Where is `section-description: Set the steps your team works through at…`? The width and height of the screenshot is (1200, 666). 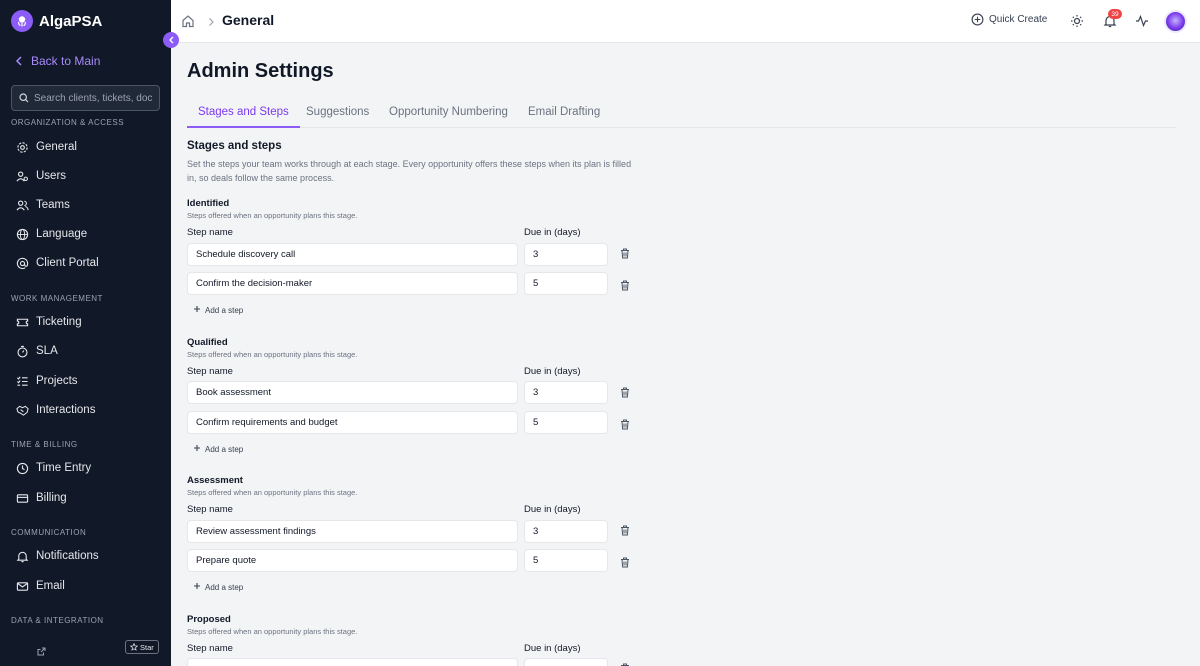 section-description: Set the steps your team works through at… is located at coordinates (409, 171).